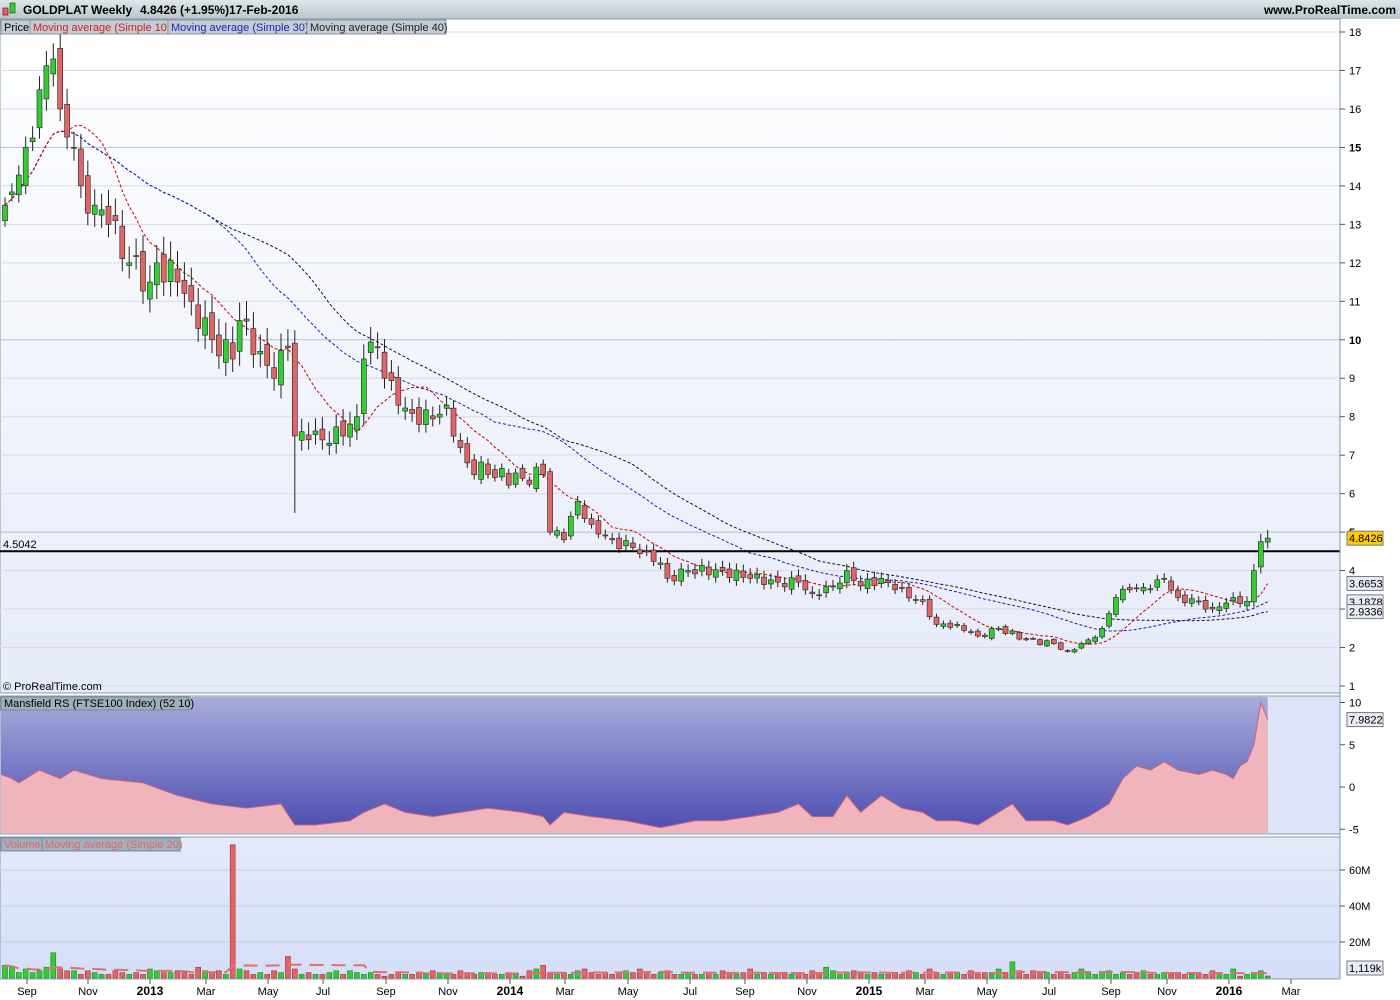 Image resolution: width=1400 pixels, height=1000 pixels. Describe the element at coordinates (1355, 341) in the screenshot. I see `y-tick-label: 10` at that location.